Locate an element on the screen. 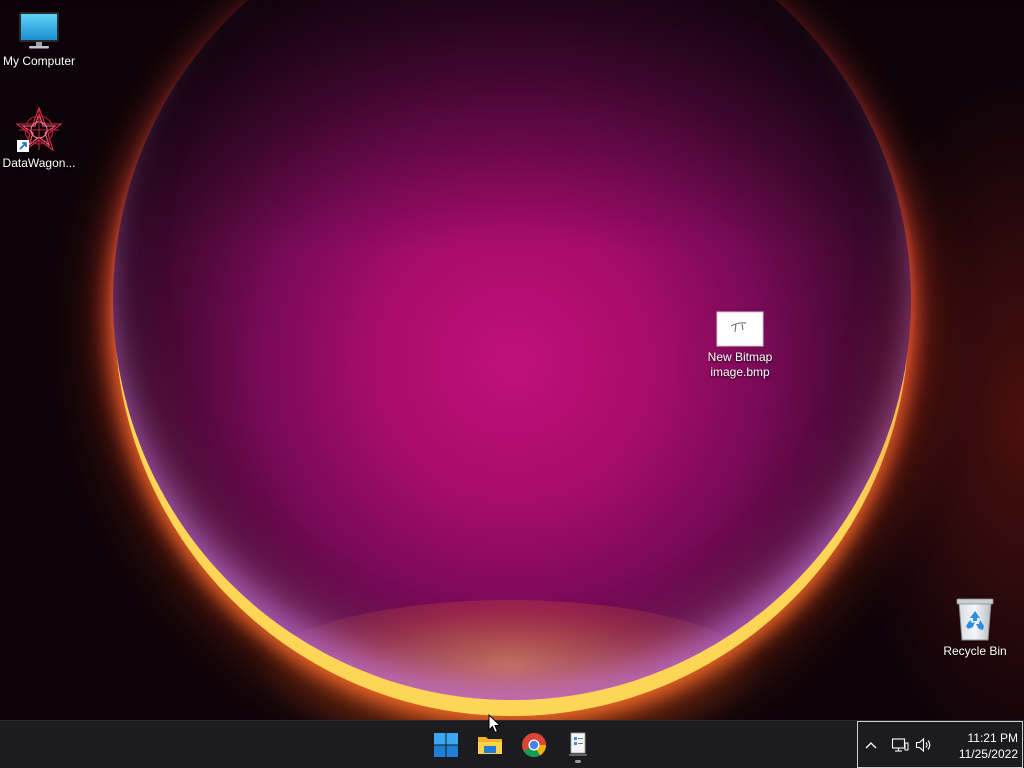 This screenshot has width=1024, height=768. speaker-icon is located at coordinates (923, 745).